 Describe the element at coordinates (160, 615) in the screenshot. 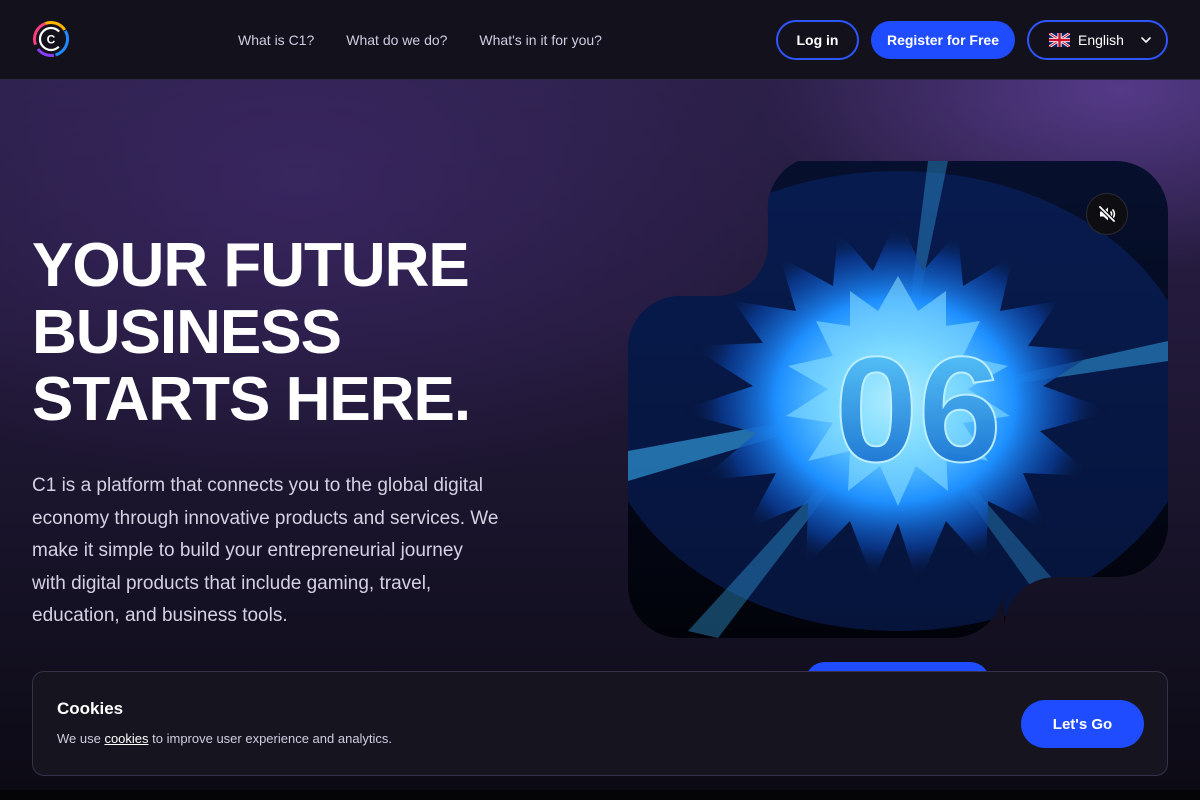

I see `hero-description-line: education, and business tools.` at that location.